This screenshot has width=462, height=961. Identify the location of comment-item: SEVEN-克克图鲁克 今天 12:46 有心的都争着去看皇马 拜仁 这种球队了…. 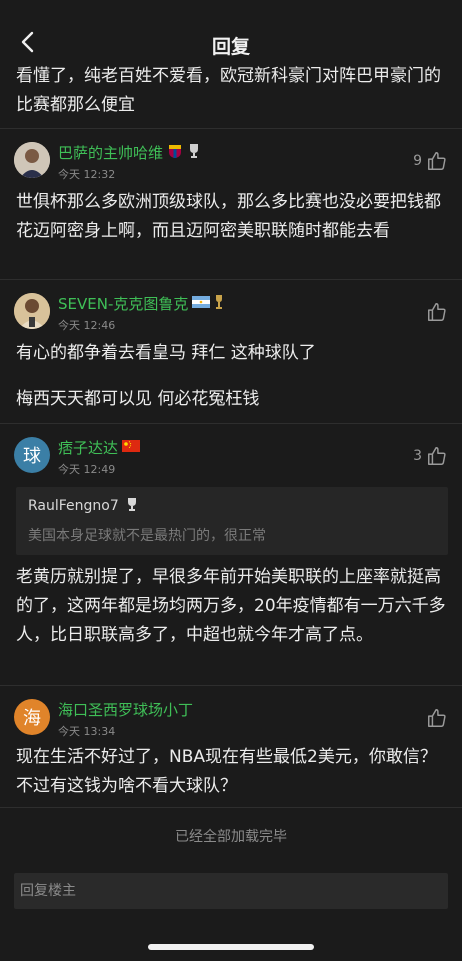
(231, 351).